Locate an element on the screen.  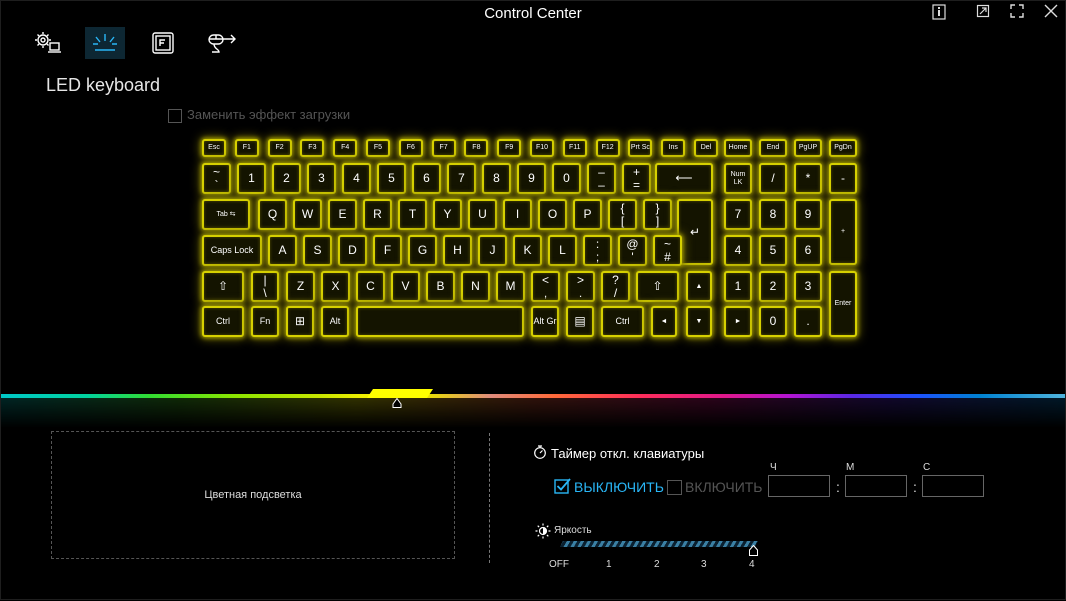
timer-off-checkbox is located at coordinates (562, 485).